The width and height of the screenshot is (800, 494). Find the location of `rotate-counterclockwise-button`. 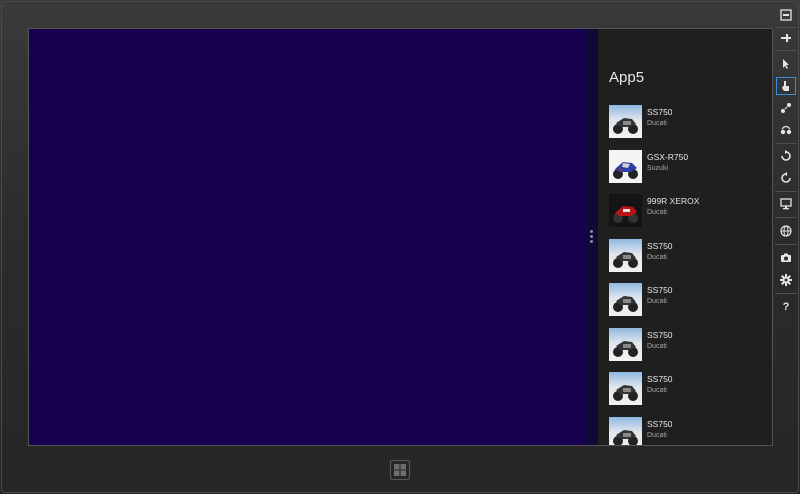

rotate-counterclockwise-button is located at coordinates (786, 178).